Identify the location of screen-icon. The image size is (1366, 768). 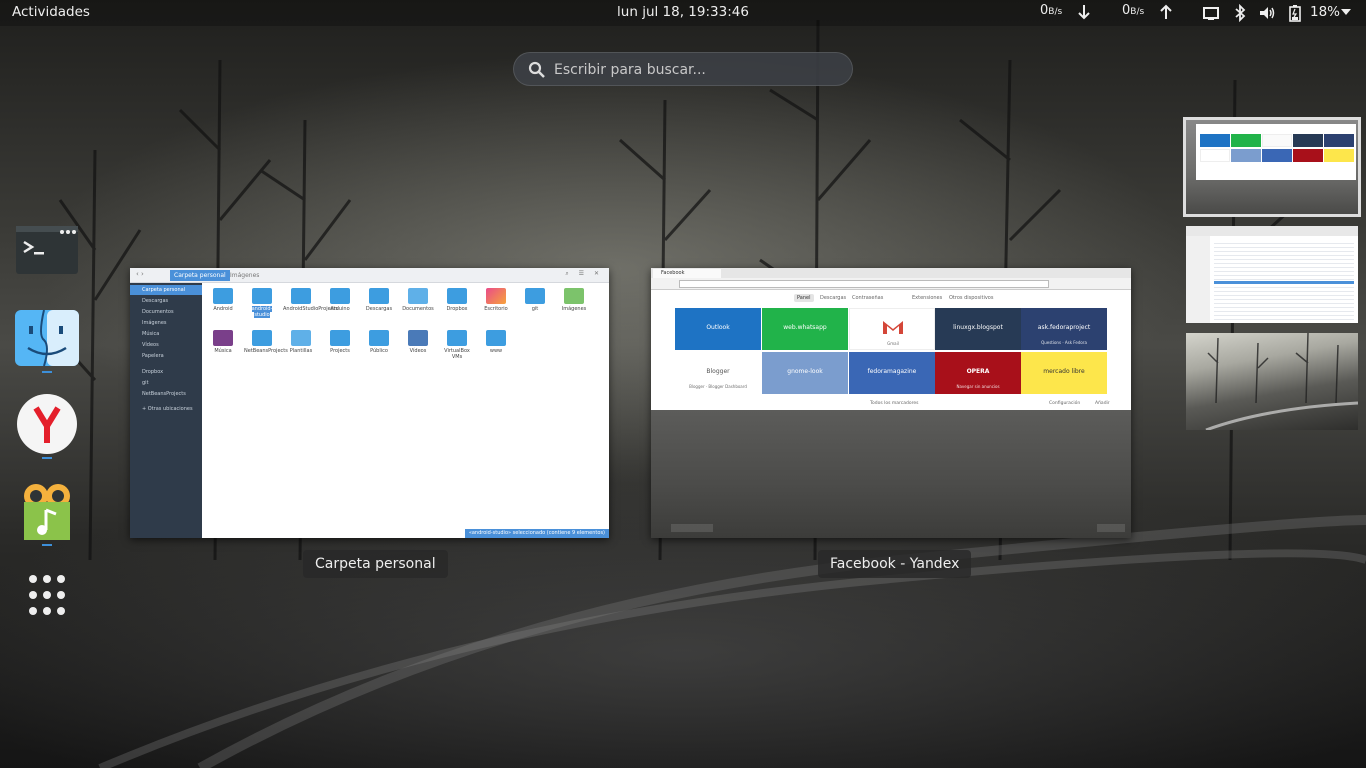
(1211, 13).